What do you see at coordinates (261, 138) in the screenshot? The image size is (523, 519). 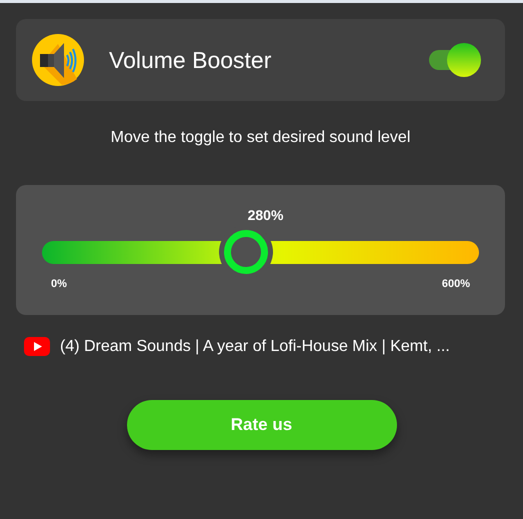 I see `instruction-text: Move the toggle to set desired sound level` at bounding box center [261, 138].